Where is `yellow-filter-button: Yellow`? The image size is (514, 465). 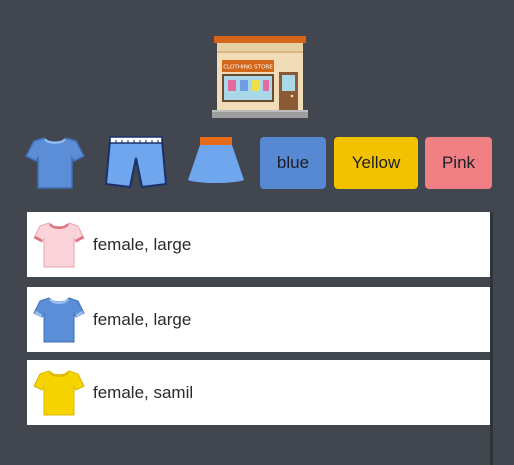
yellow-filter-button: Yellow is located at coordinates (376, 163).